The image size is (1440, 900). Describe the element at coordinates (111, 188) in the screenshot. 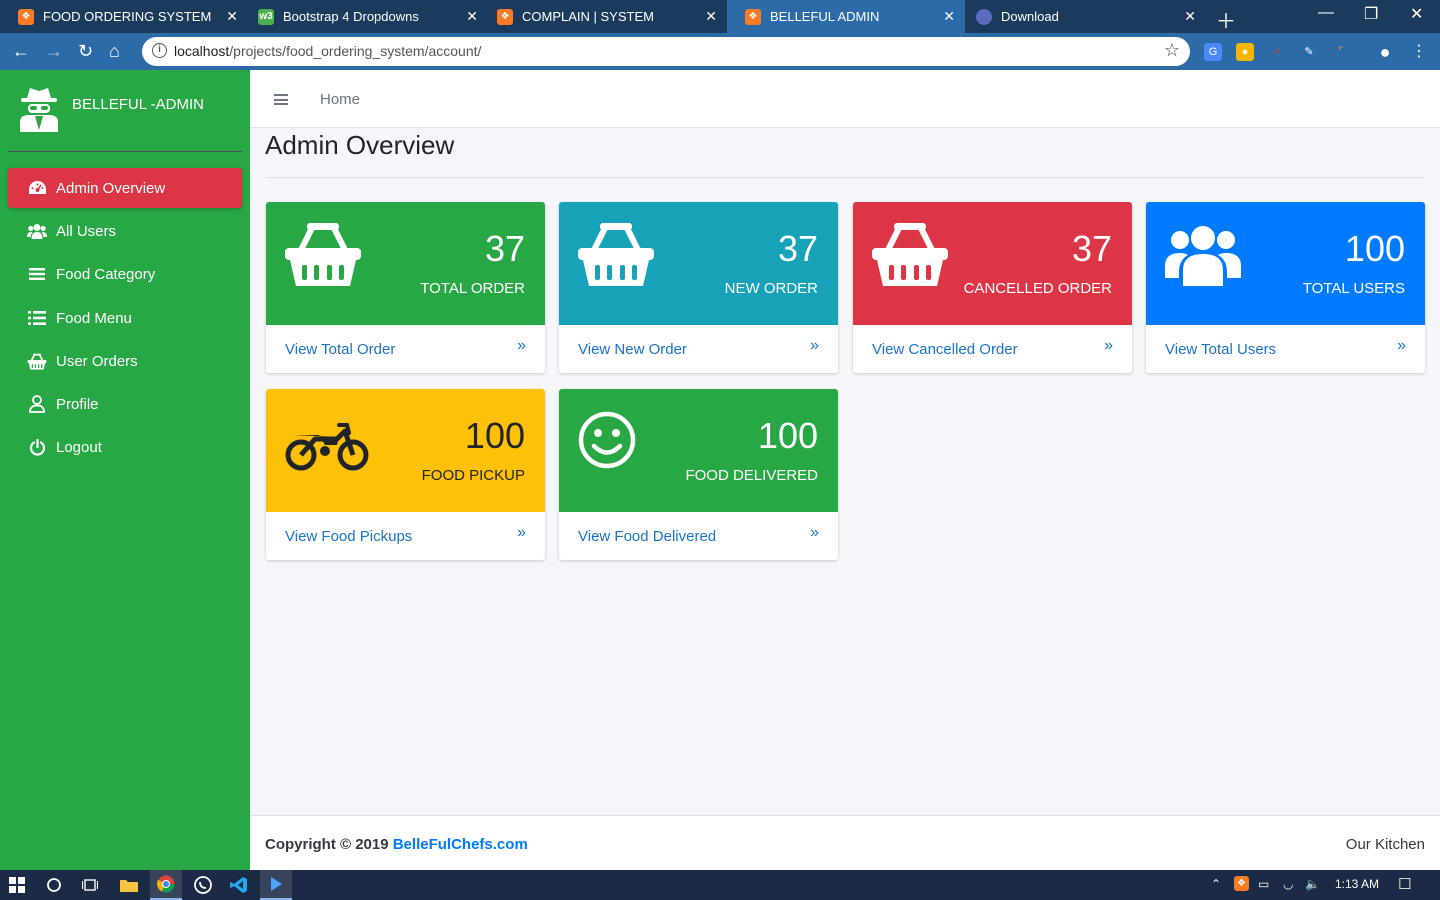

I see `sidebar-item-label: Admin Overview` at that location.